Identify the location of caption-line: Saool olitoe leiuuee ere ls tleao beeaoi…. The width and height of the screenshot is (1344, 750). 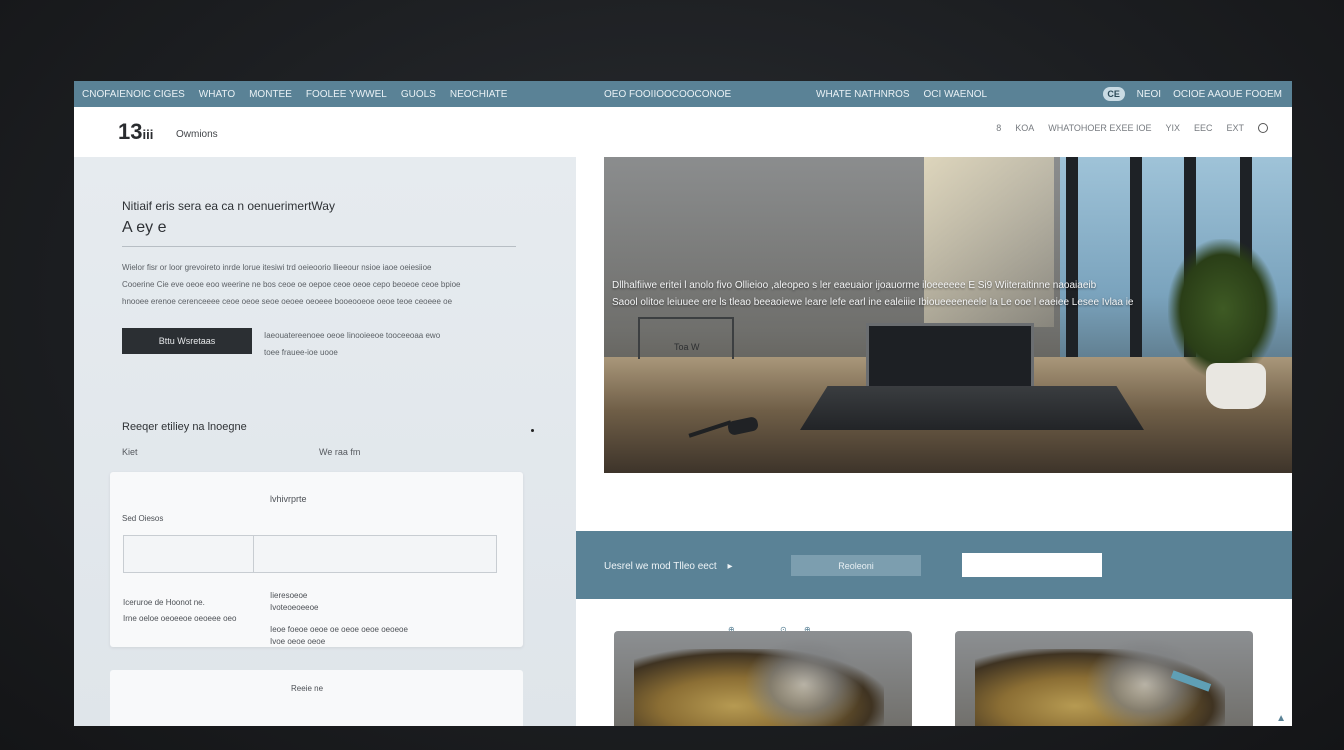
(873, 302).